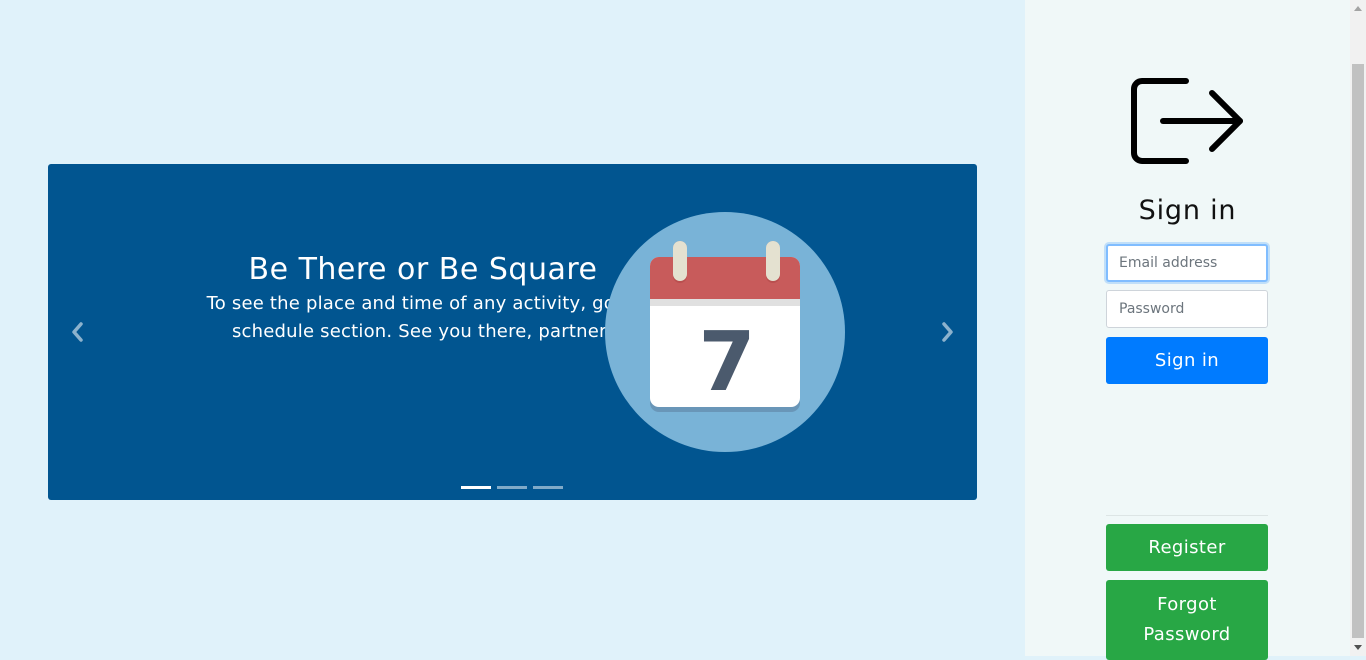 This screenshot has width=1366, height=660. I want to click on sign-in-title: Sign in, so click(1187, 210).